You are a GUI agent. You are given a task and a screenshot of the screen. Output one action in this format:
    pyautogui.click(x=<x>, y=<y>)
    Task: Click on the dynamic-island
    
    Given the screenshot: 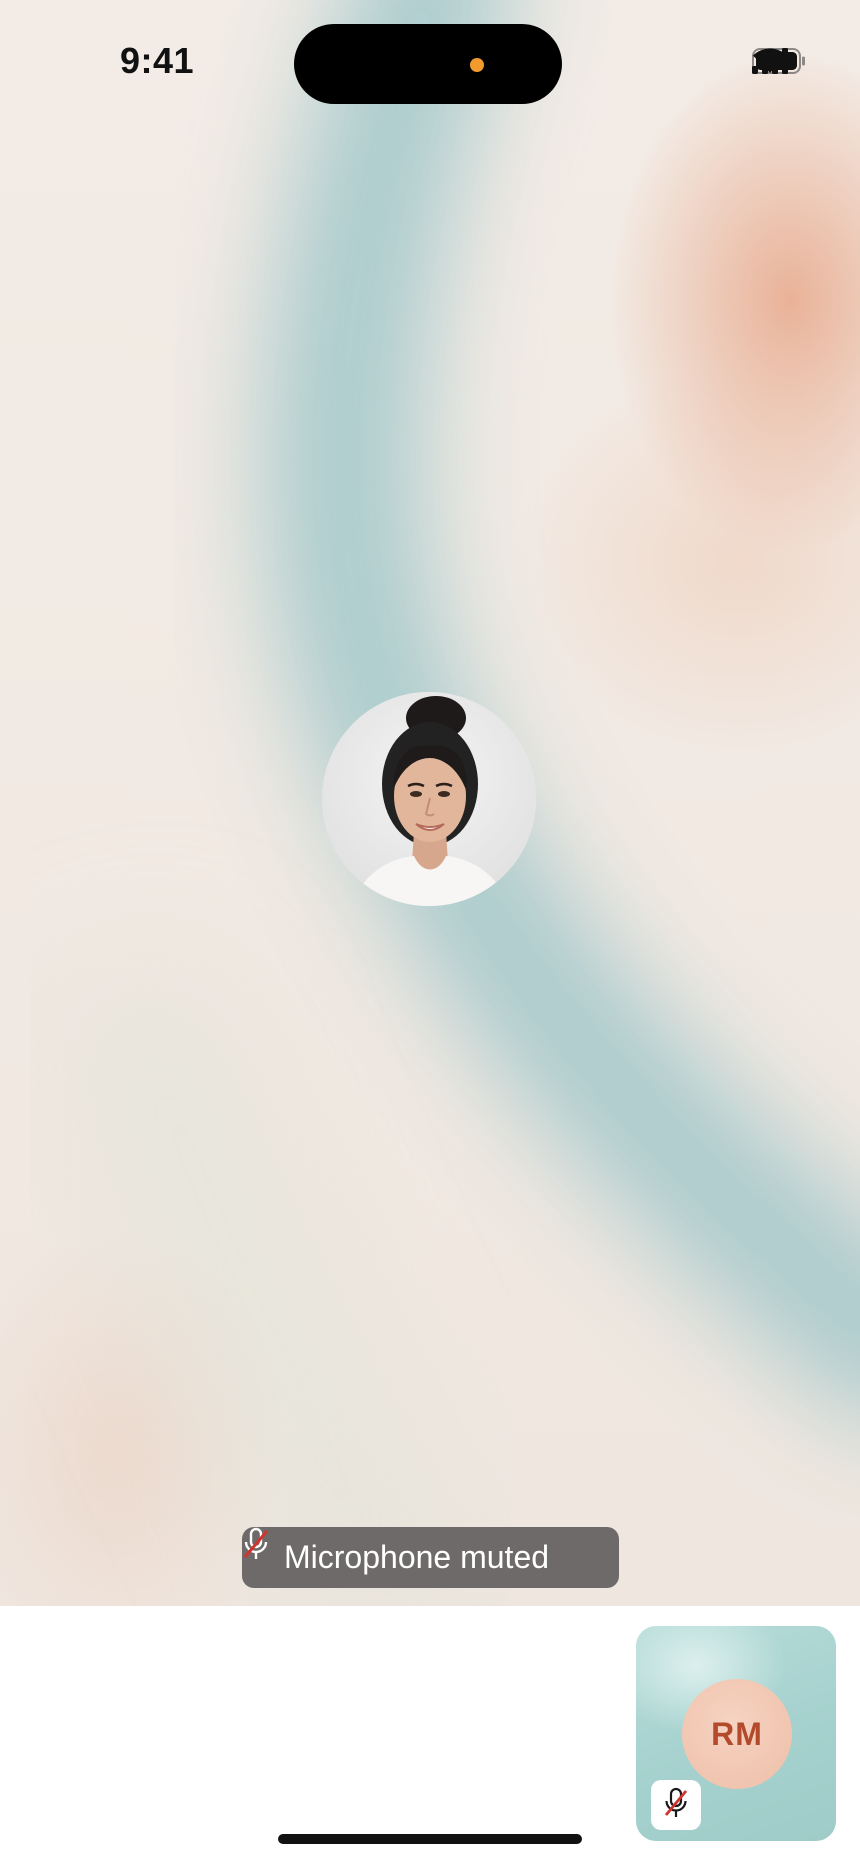 What is the action you would take?
    pyautogui.click(x=428, y=64)
    